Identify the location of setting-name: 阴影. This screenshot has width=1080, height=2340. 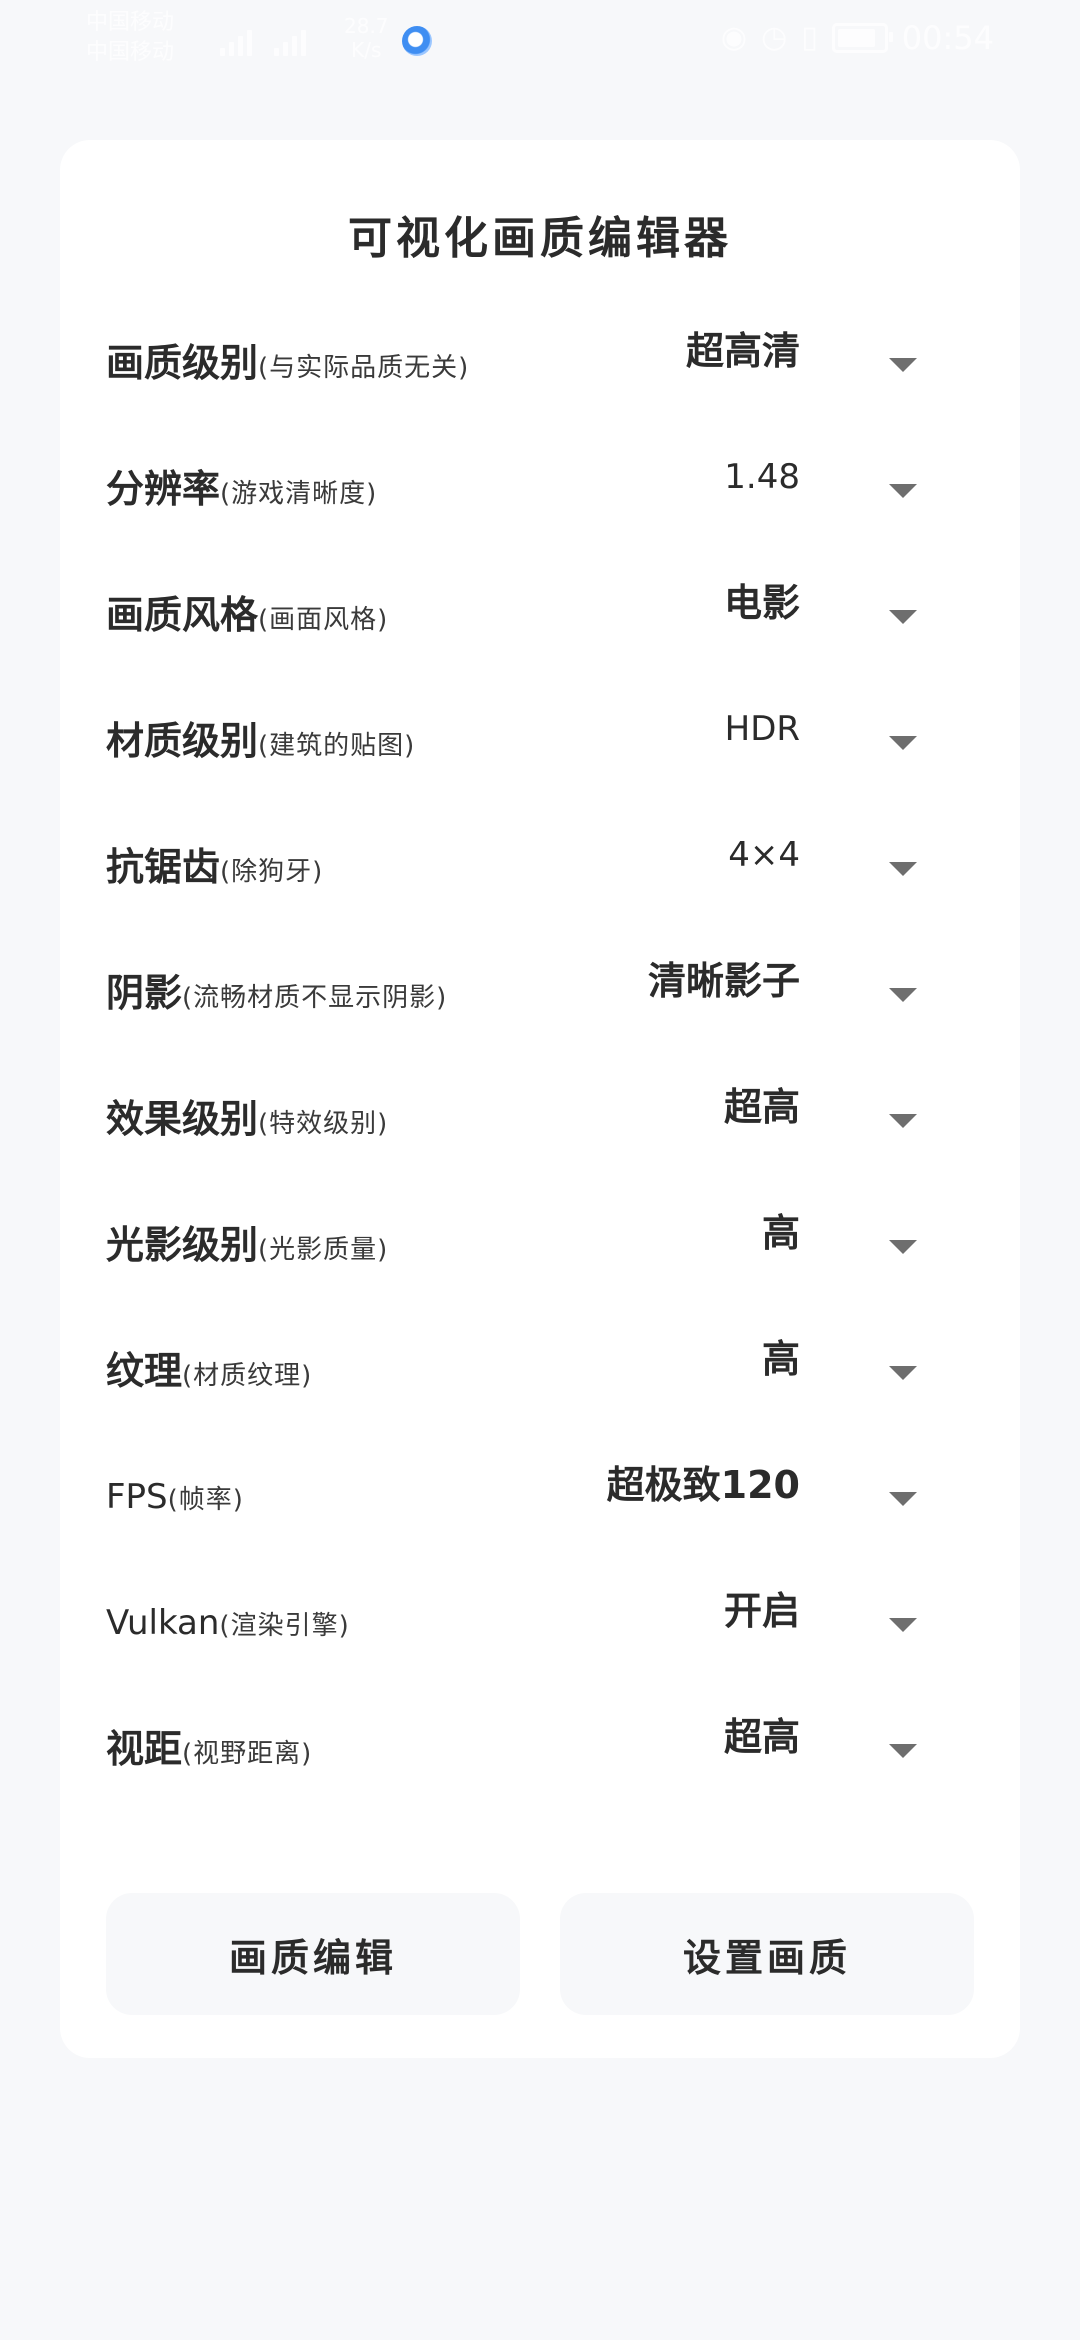
(144, 993).